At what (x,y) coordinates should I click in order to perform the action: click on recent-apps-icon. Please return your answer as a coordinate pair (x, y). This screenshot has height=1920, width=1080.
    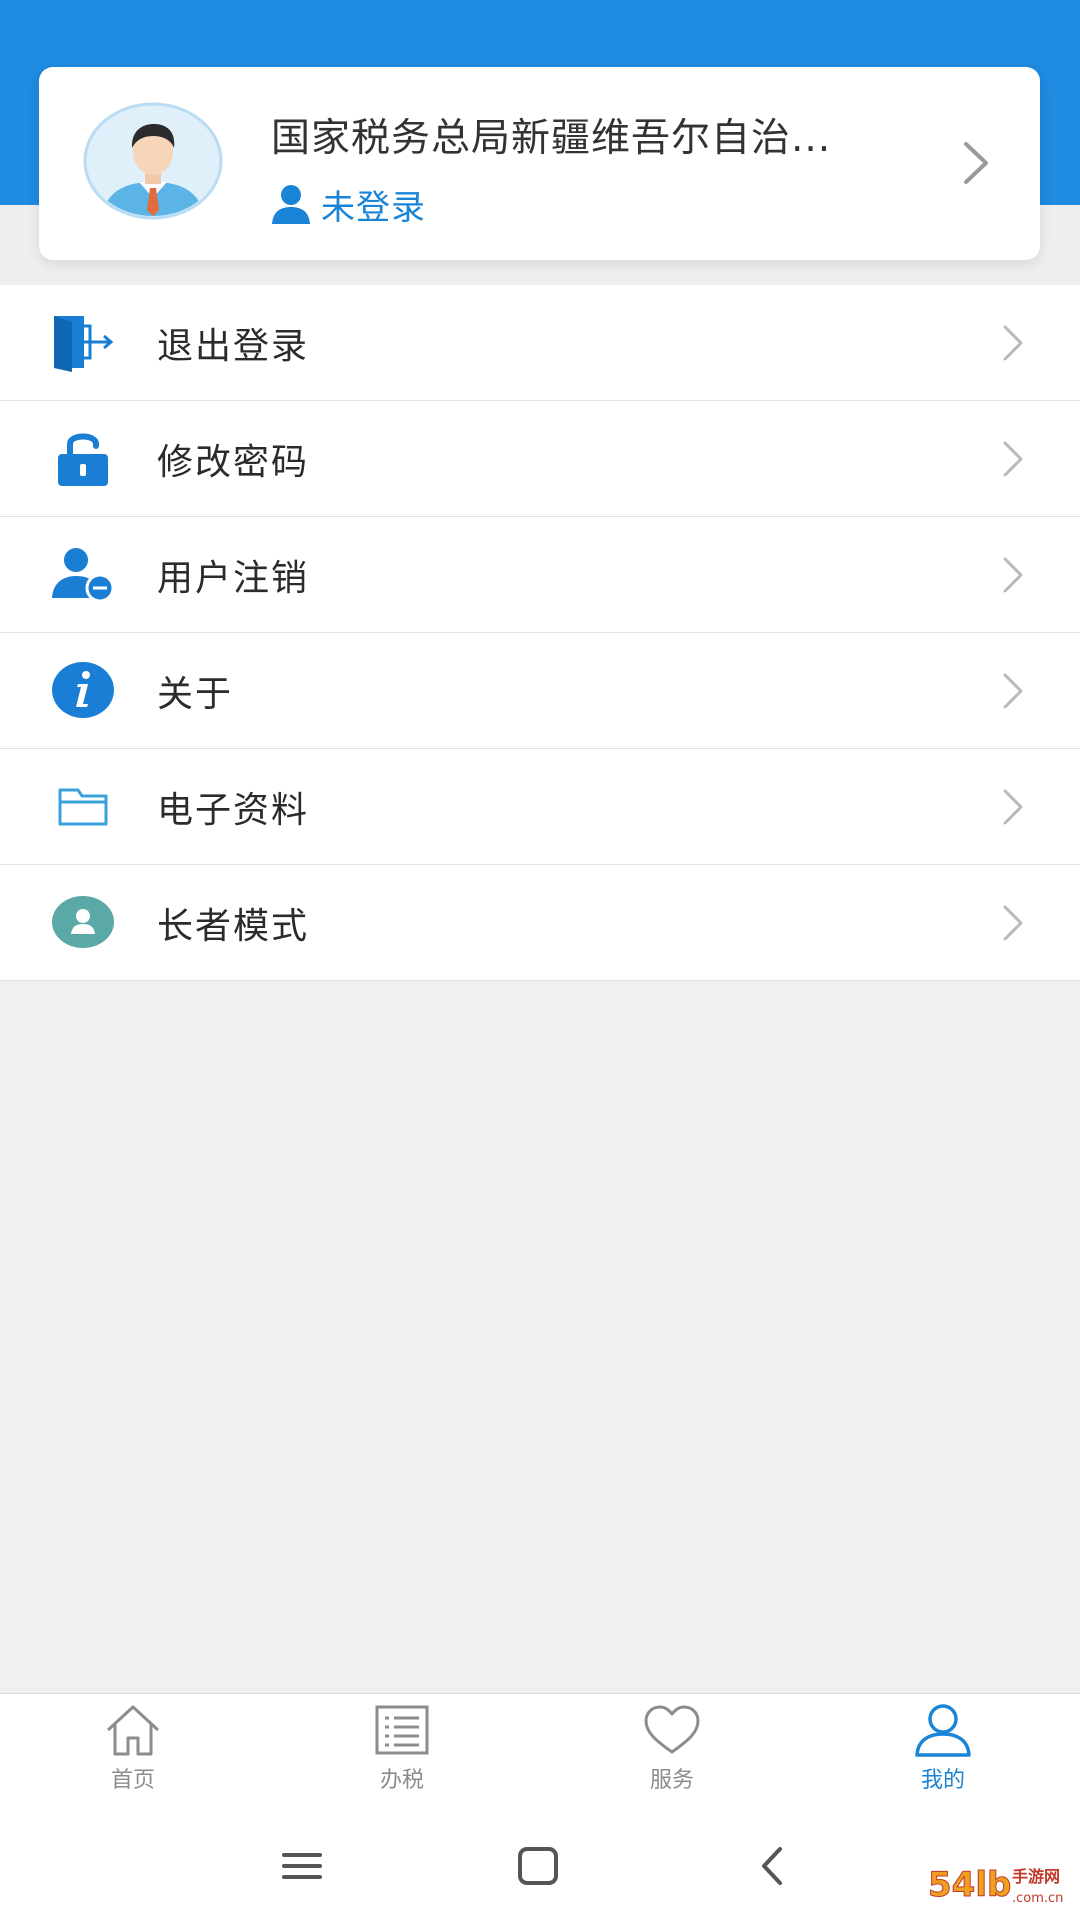
    Looking at the image, I should click on (302, 1866).